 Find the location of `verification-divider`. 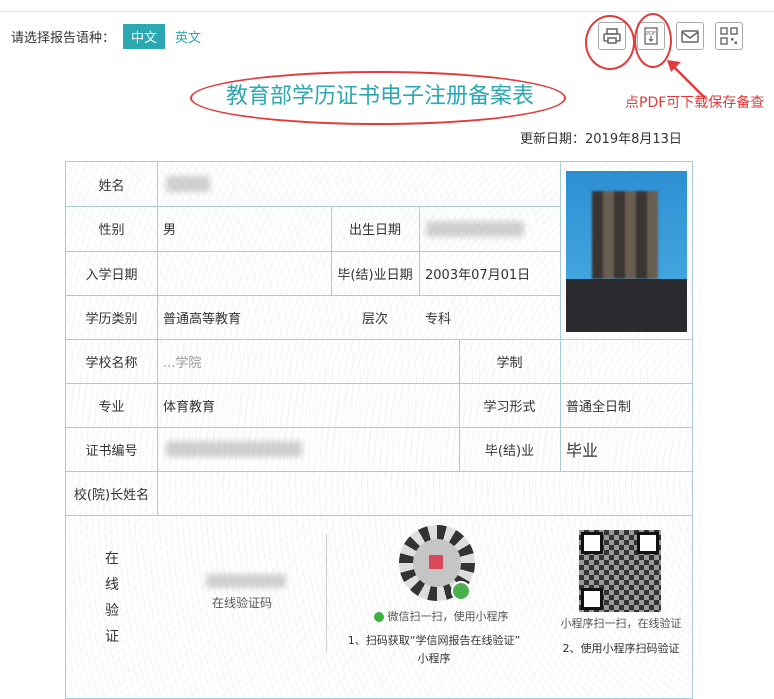

verification-divider is located at coordinates (326, 593).